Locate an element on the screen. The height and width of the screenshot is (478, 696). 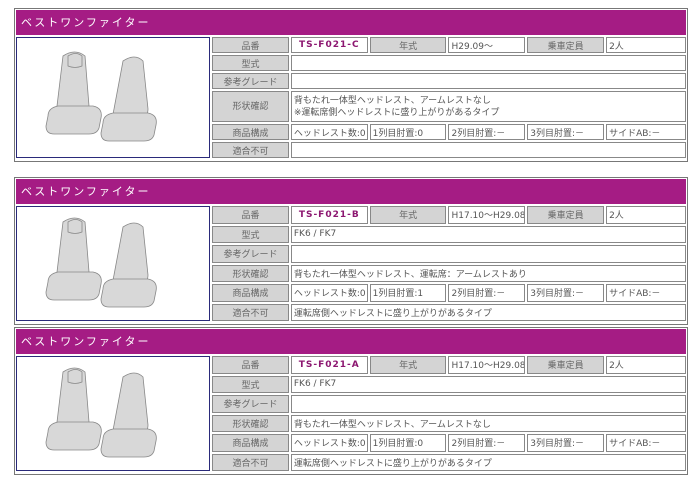
shape-line: 背もたれ一体型ヘッドレスト、運転席：アームレストあり is located at coordinates (410, 274).